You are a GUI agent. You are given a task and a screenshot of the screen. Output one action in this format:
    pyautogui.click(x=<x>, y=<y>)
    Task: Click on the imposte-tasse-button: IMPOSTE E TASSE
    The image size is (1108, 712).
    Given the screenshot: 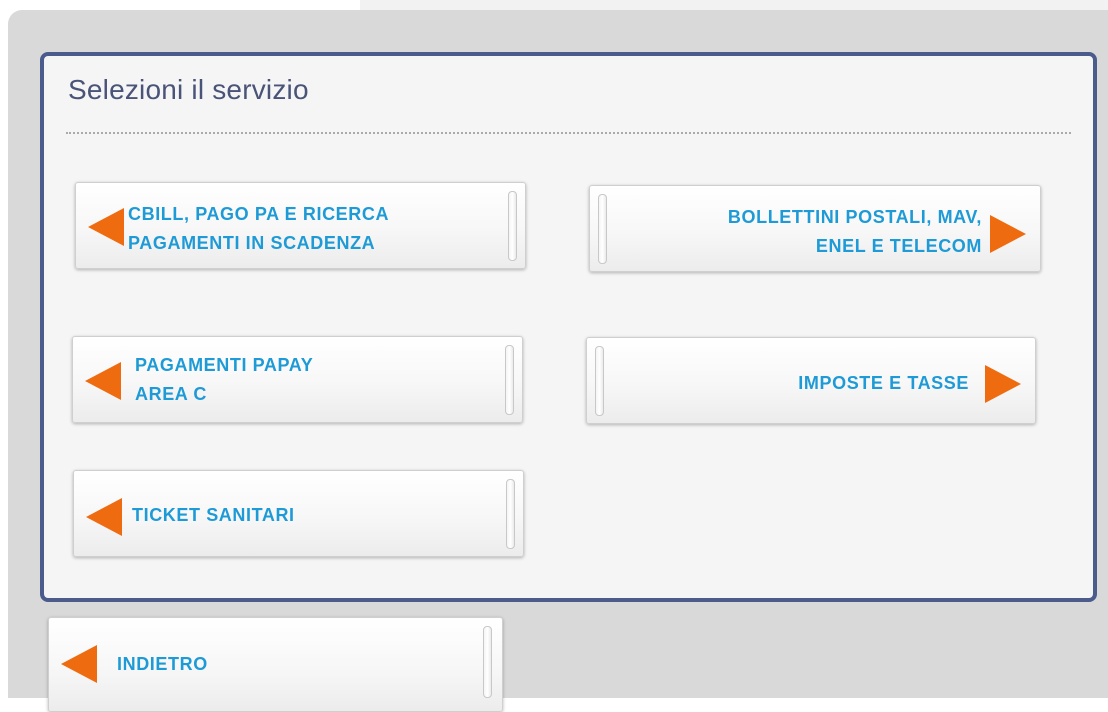 What is the action you would take?
    pyautogui.click(x=811, y=380)
    